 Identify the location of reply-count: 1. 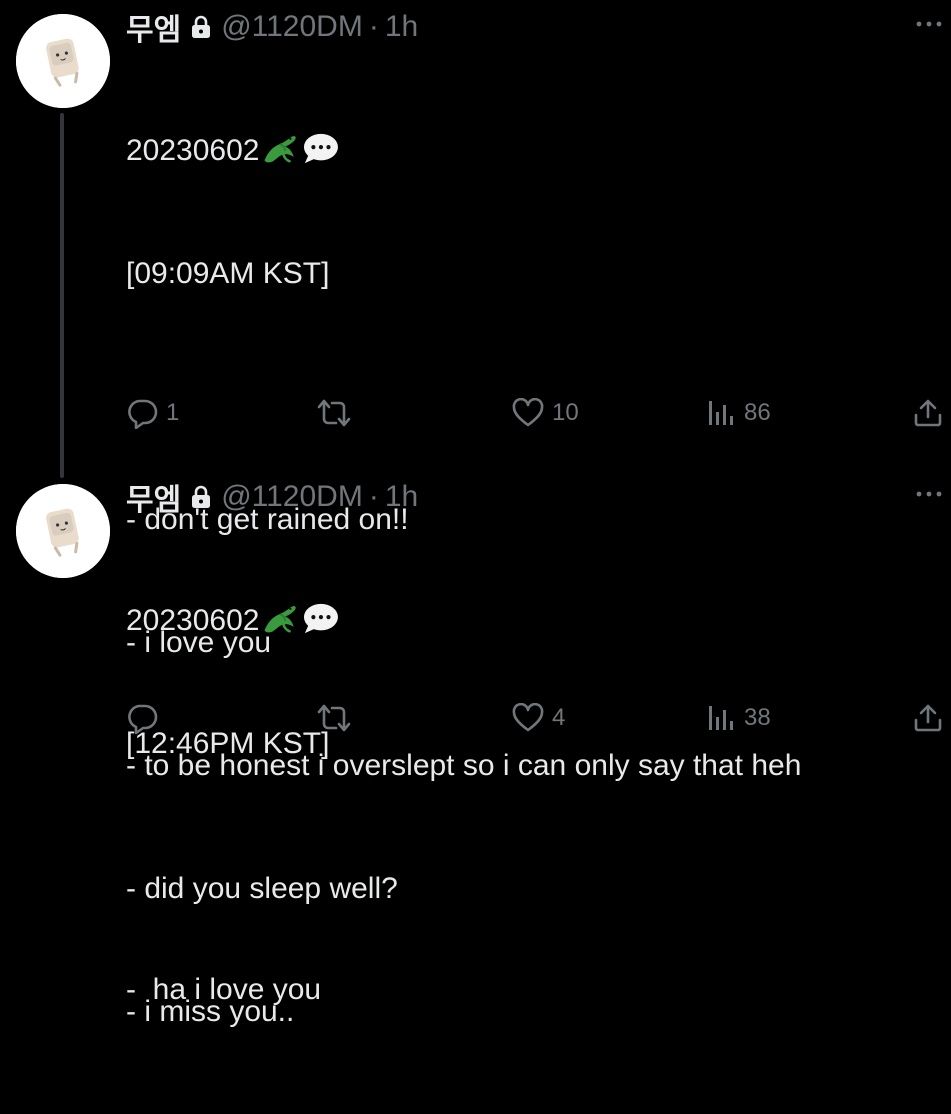
(173, 412).